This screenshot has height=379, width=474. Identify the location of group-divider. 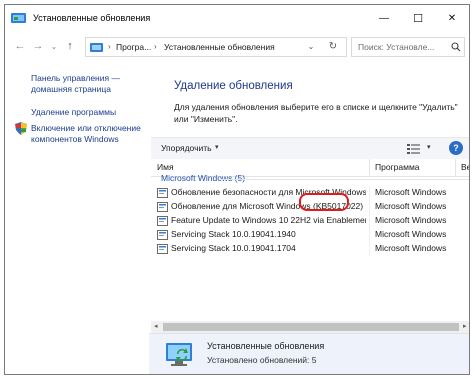
(344, 179).